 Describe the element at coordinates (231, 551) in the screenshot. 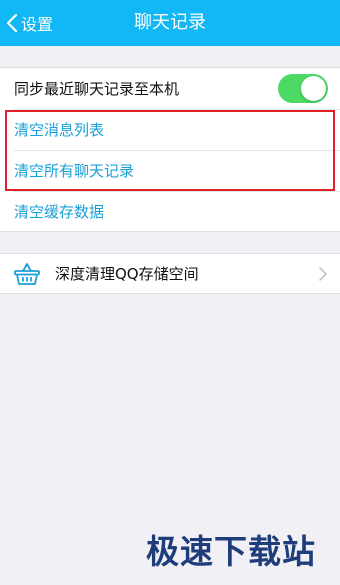

I see `watermark-logo: 极速下载站` at that location.